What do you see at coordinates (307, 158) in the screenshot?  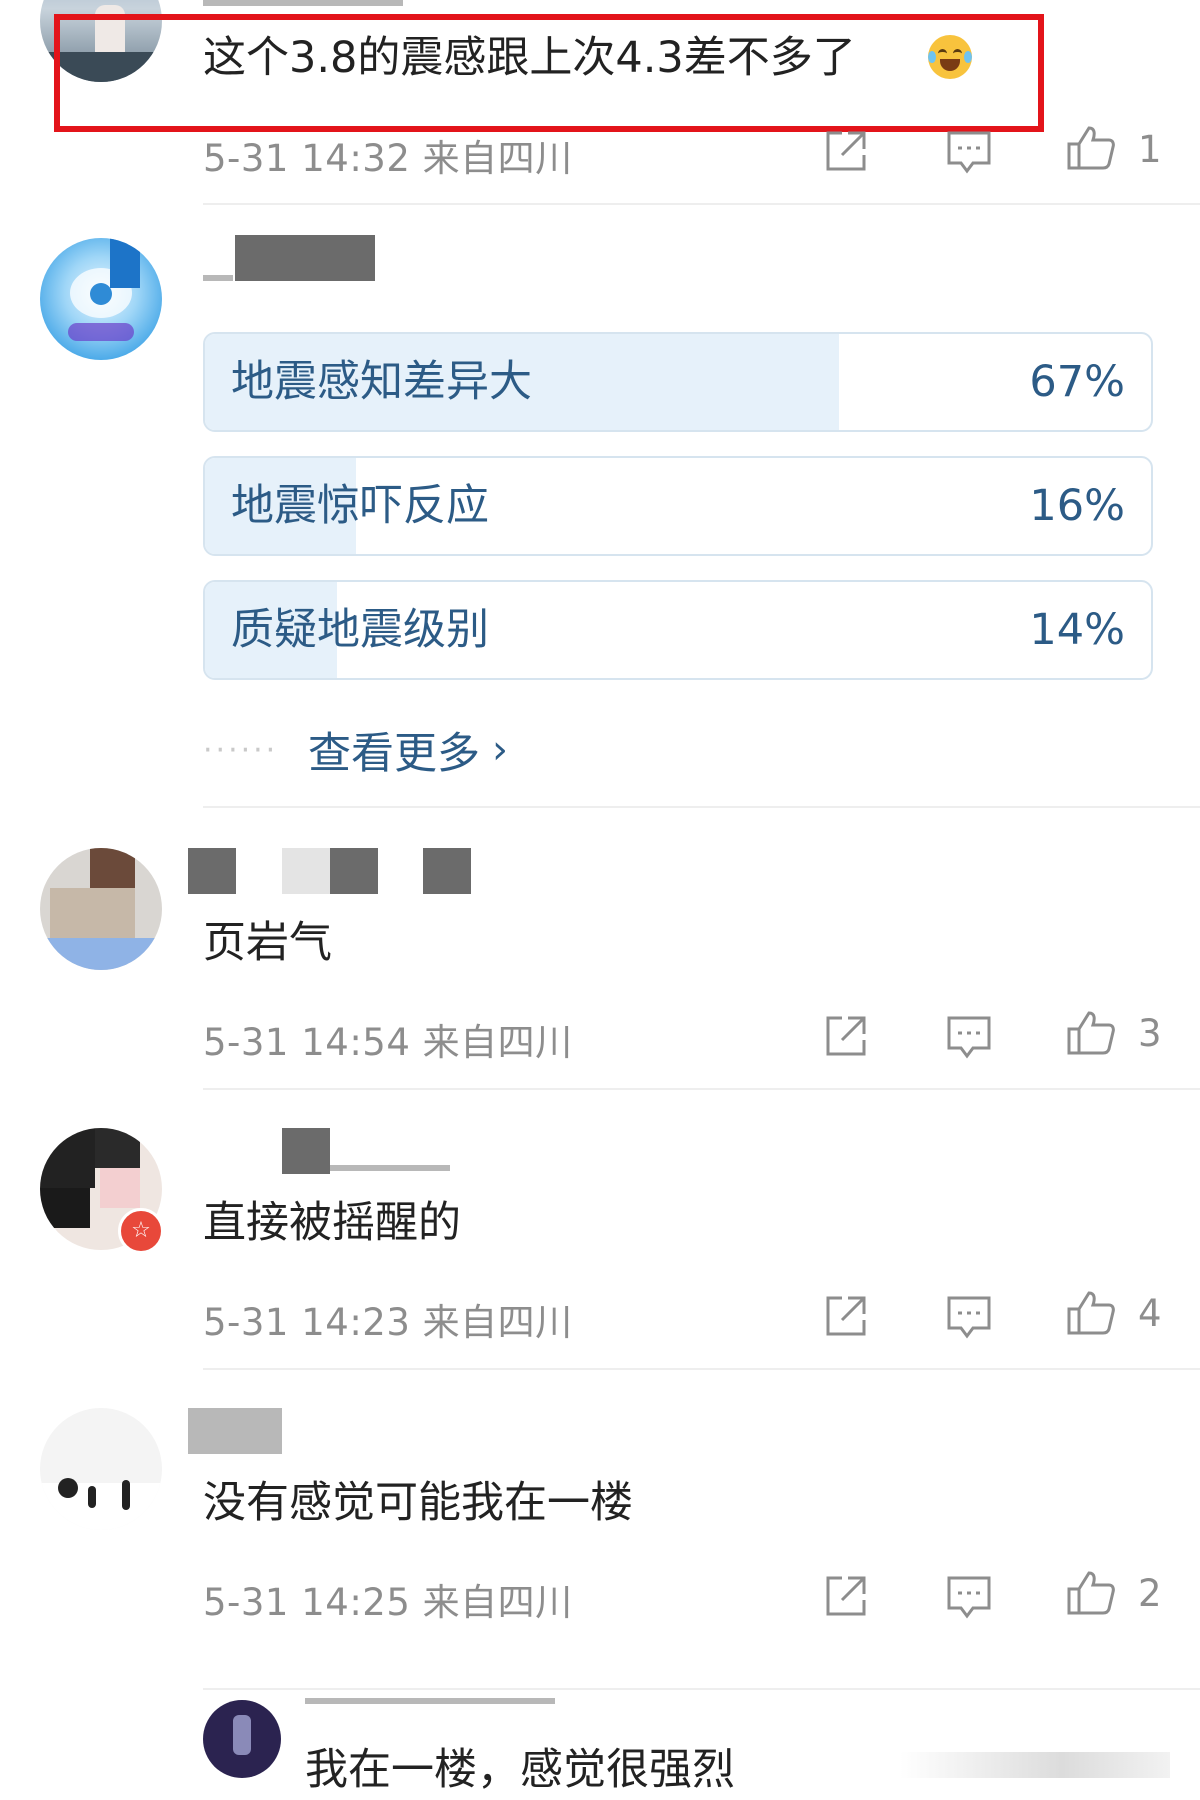 I see `comment-time: 5-31 14:32` at bounding box center [307, 158].